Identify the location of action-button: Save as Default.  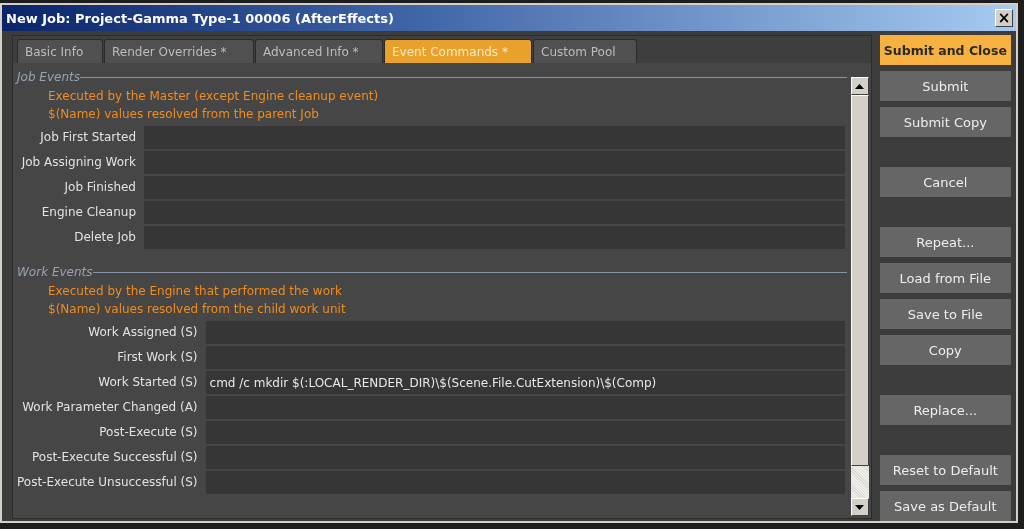
(945, 506).